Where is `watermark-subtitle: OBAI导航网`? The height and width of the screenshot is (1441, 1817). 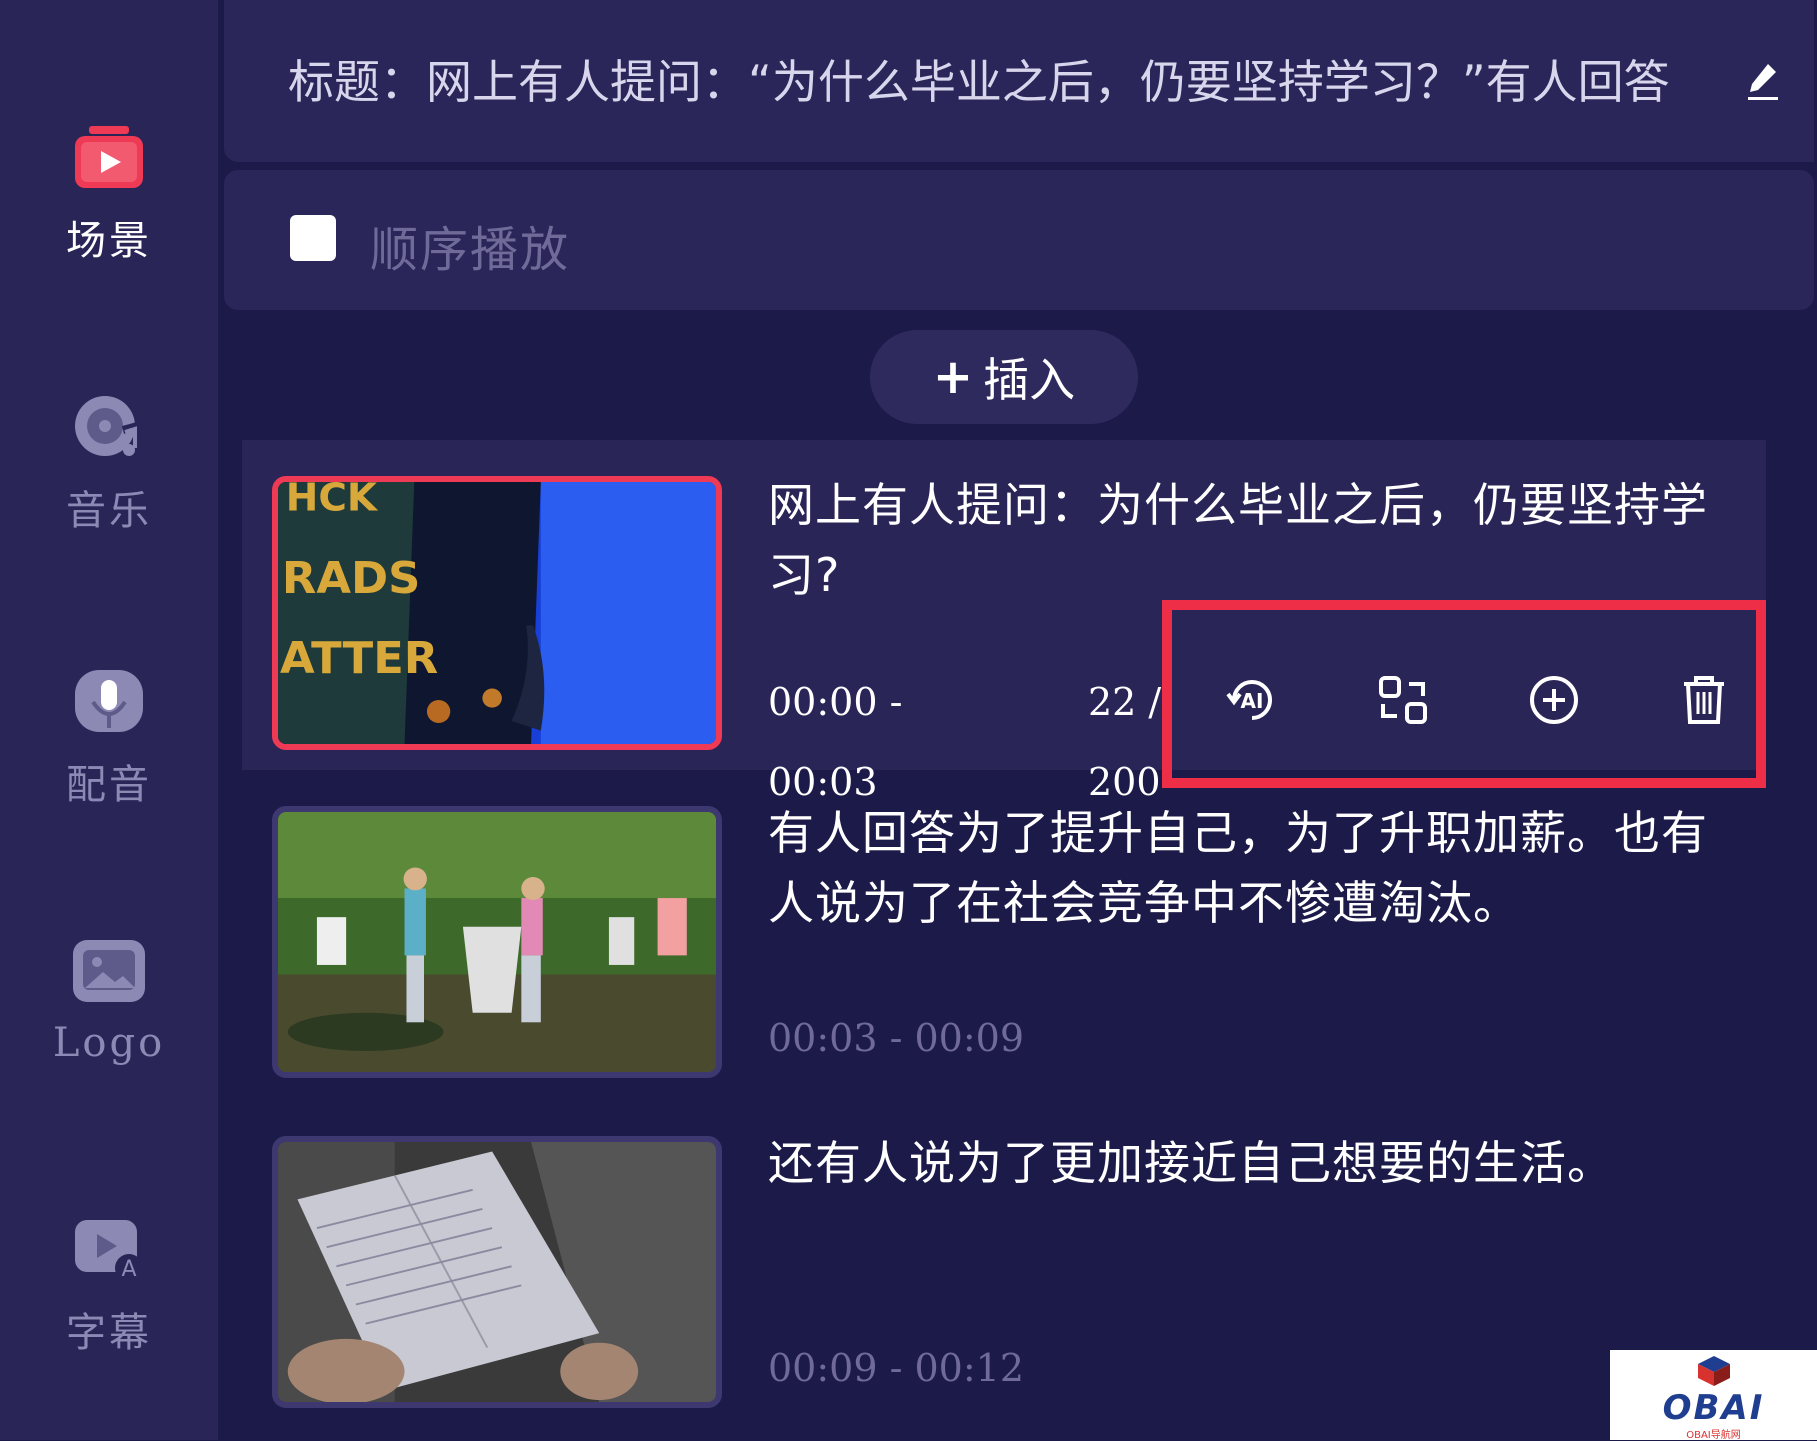
watermark-subtitle: OBAI导航网 is located at coordinates (1713, 1435).